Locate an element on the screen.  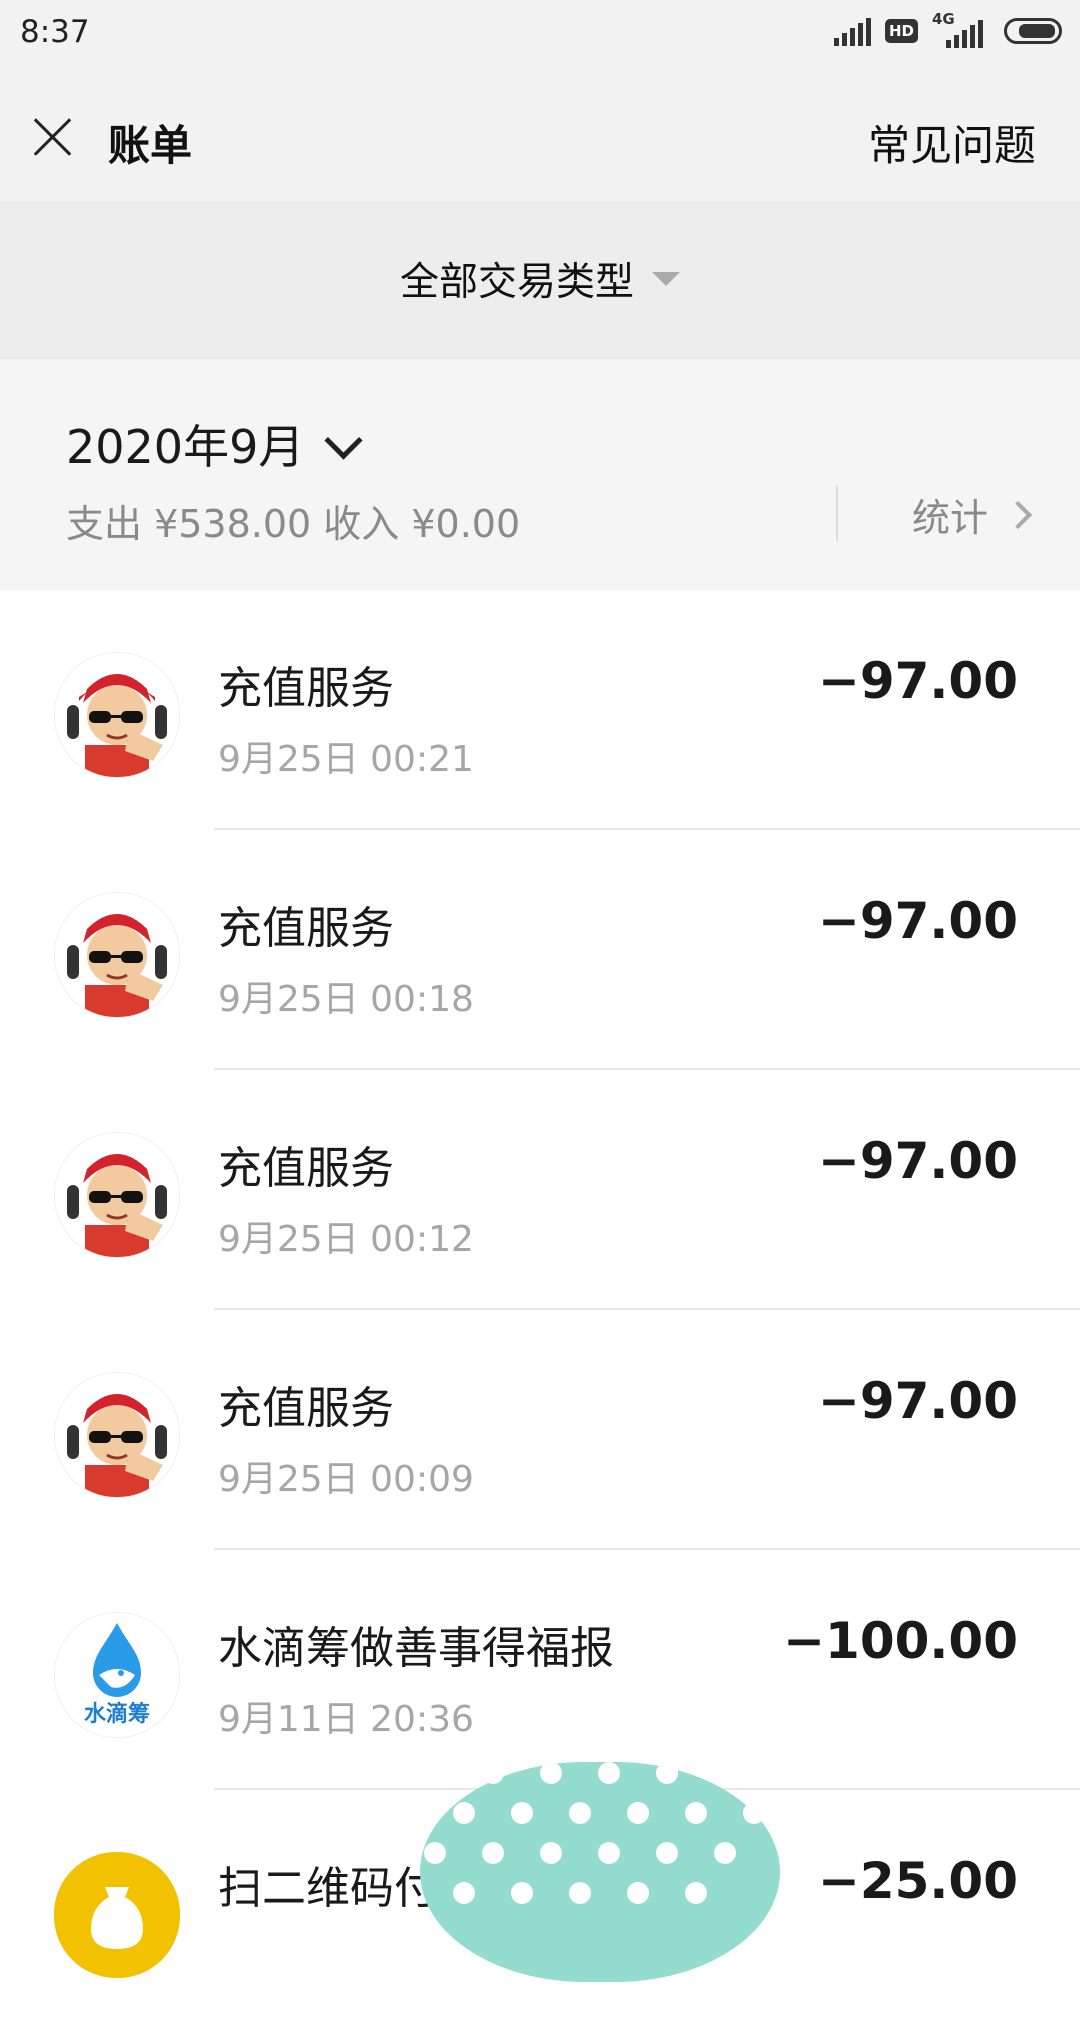
transaction-time: 9月25日 00:18 is located at coordinates (346, 999).